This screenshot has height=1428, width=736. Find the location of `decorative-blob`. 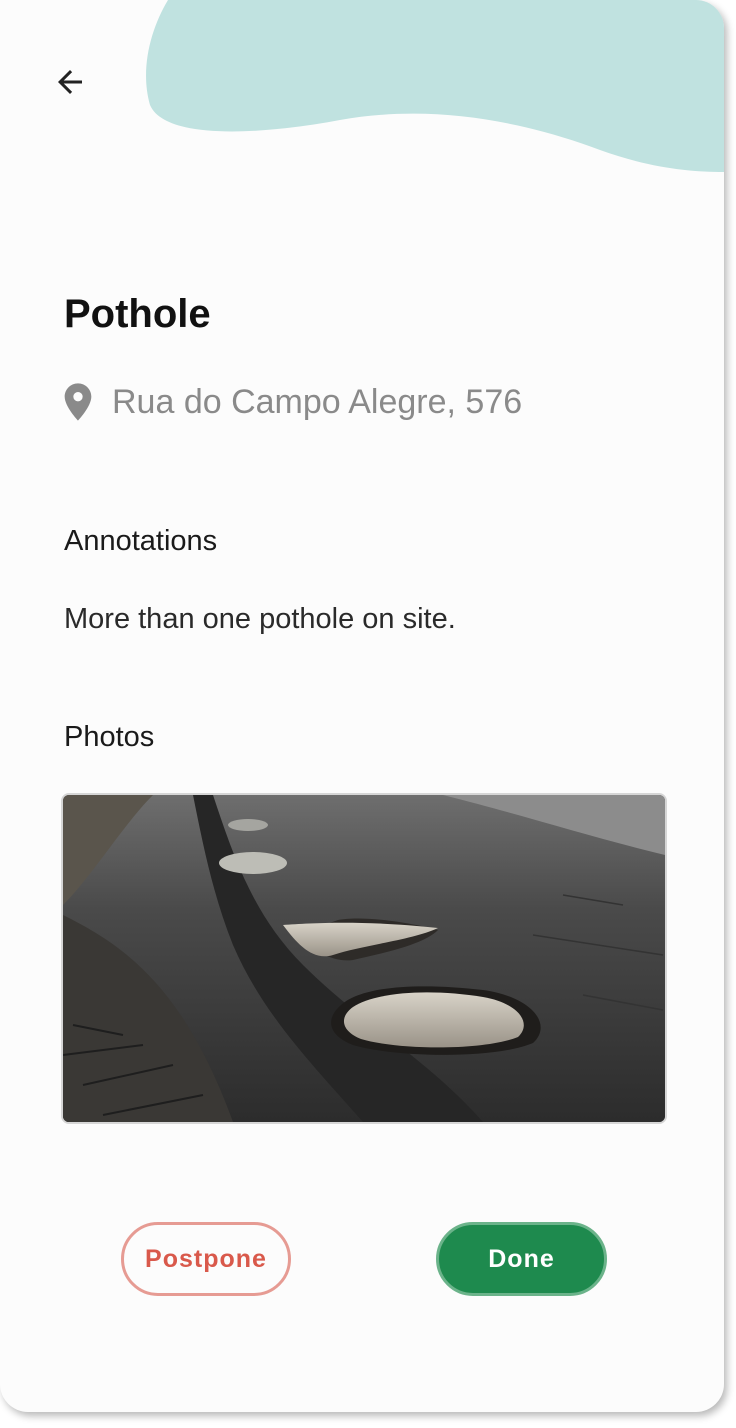

decorative-blob is located at coordinates (435, 86).